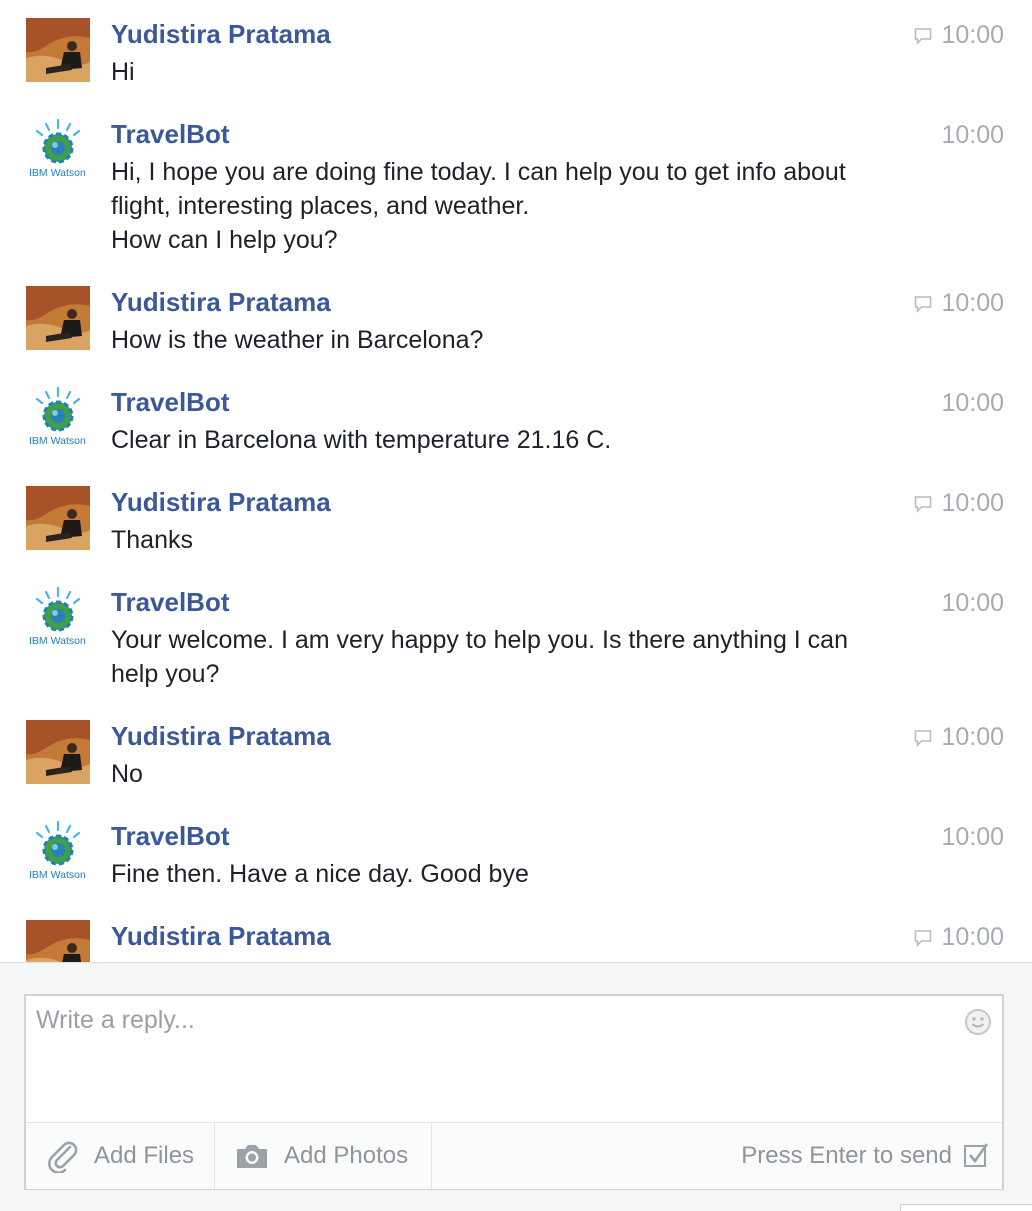  Describe the element at coordinates (127, 774) in the screenshot. I see `message-line: No` at that location.